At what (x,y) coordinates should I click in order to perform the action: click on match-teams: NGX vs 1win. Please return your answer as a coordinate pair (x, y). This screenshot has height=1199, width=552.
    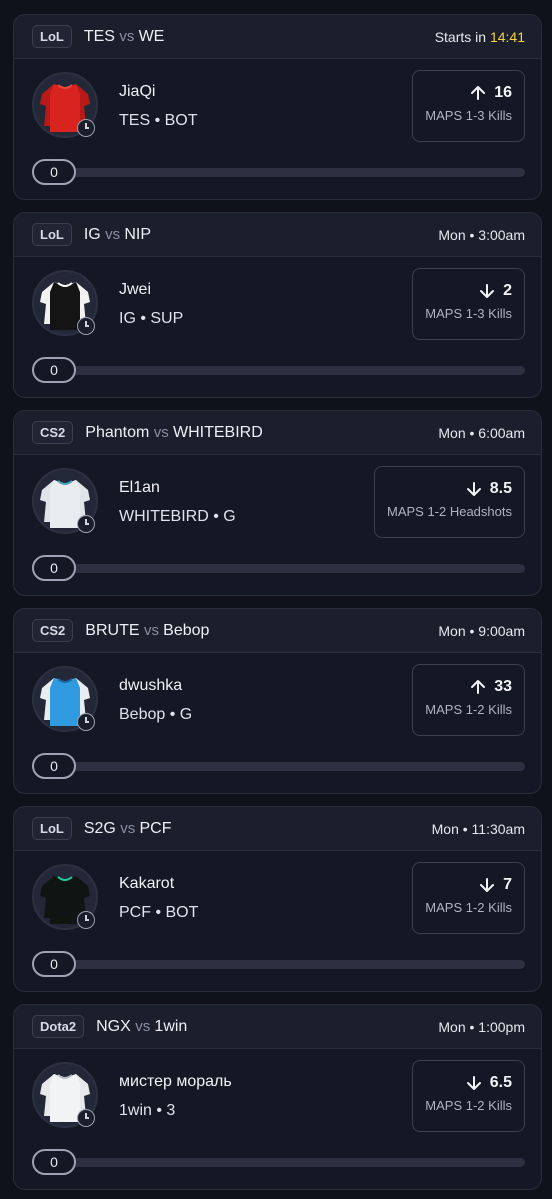
    Looking at the image, I should click on (141, 1027).